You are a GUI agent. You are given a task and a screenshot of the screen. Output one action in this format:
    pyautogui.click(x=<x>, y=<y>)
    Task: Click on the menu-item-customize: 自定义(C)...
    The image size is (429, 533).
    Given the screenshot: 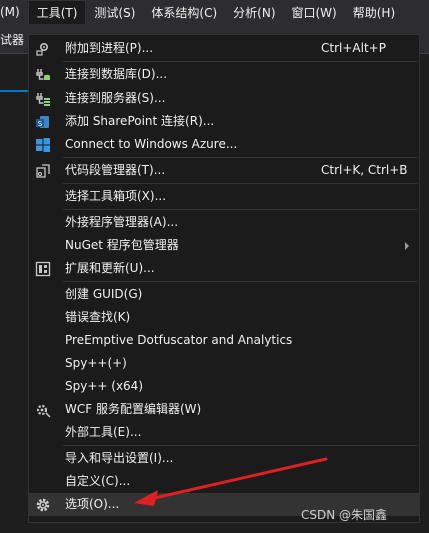 What is the action you would take?
    pyautogui.click(x=224, y=481)
    